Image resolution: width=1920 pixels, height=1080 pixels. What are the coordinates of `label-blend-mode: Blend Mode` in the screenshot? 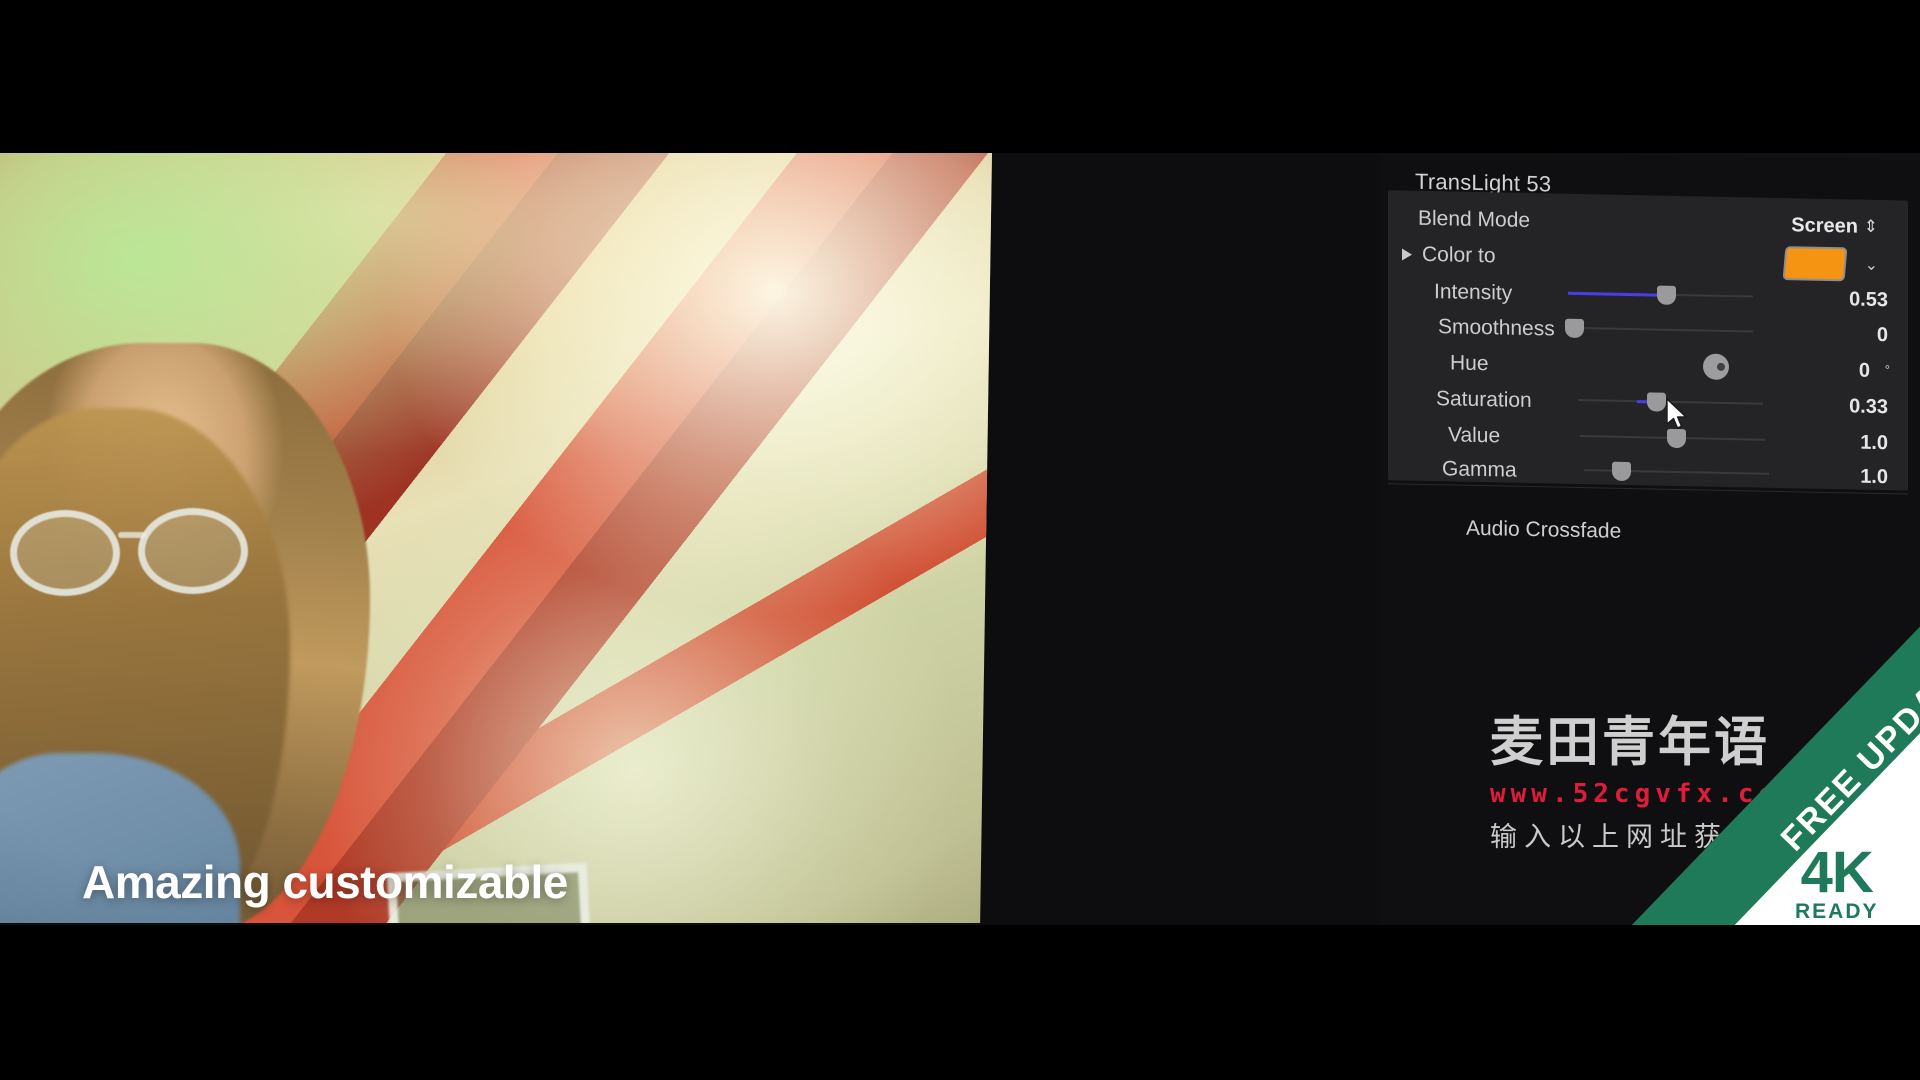 It's located at (1474, 219).